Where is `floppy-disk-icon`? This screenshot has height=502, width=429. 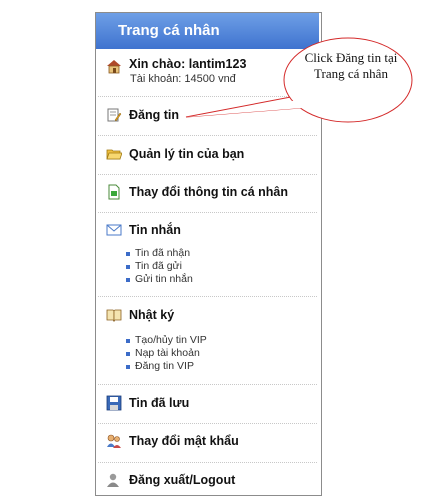 floppy-disk-icon is located at coordinates (114, 403).